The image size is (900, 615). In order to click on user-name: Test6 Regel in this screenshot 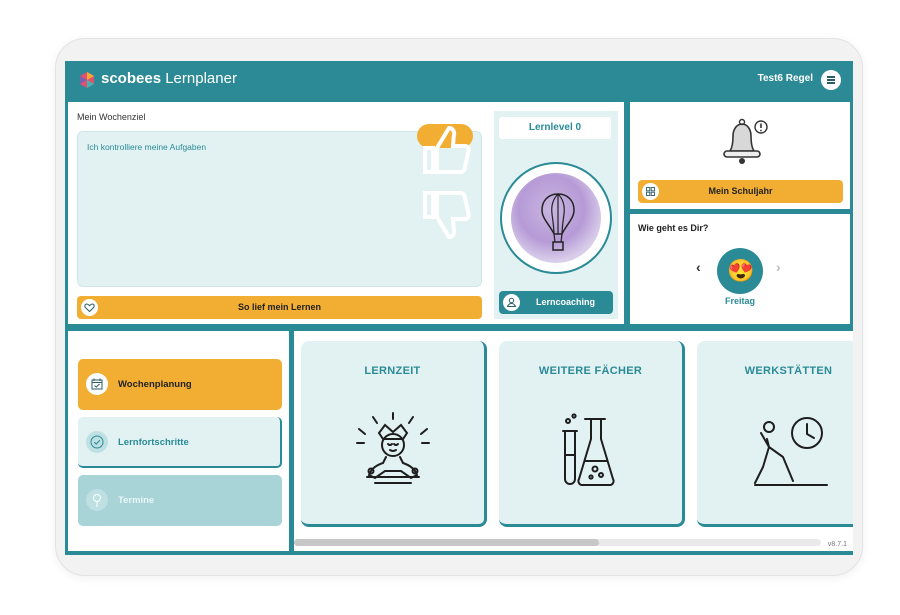, I will do `click(785, 78)`.